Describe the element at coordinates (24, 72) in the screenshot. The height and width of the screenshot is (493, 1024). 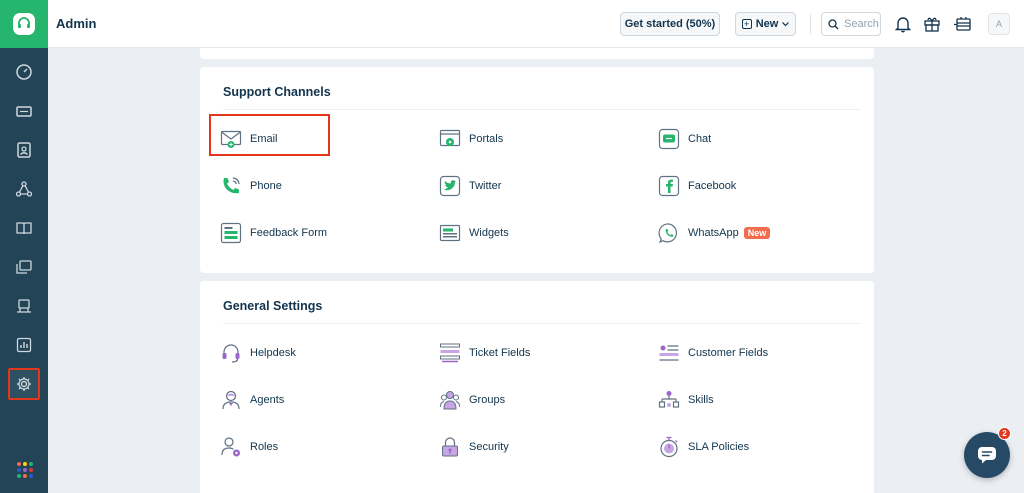
I see `dashboard-icon` at that location.